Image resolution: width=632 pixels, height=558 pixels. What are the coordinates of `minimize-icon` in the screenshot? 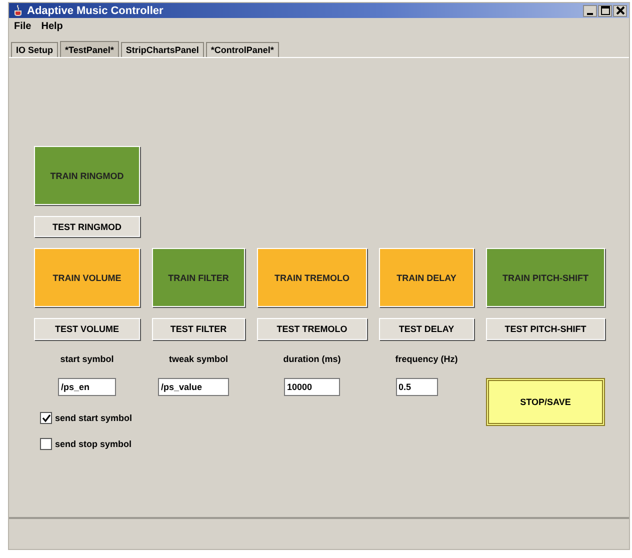 It's located at (590, 13).